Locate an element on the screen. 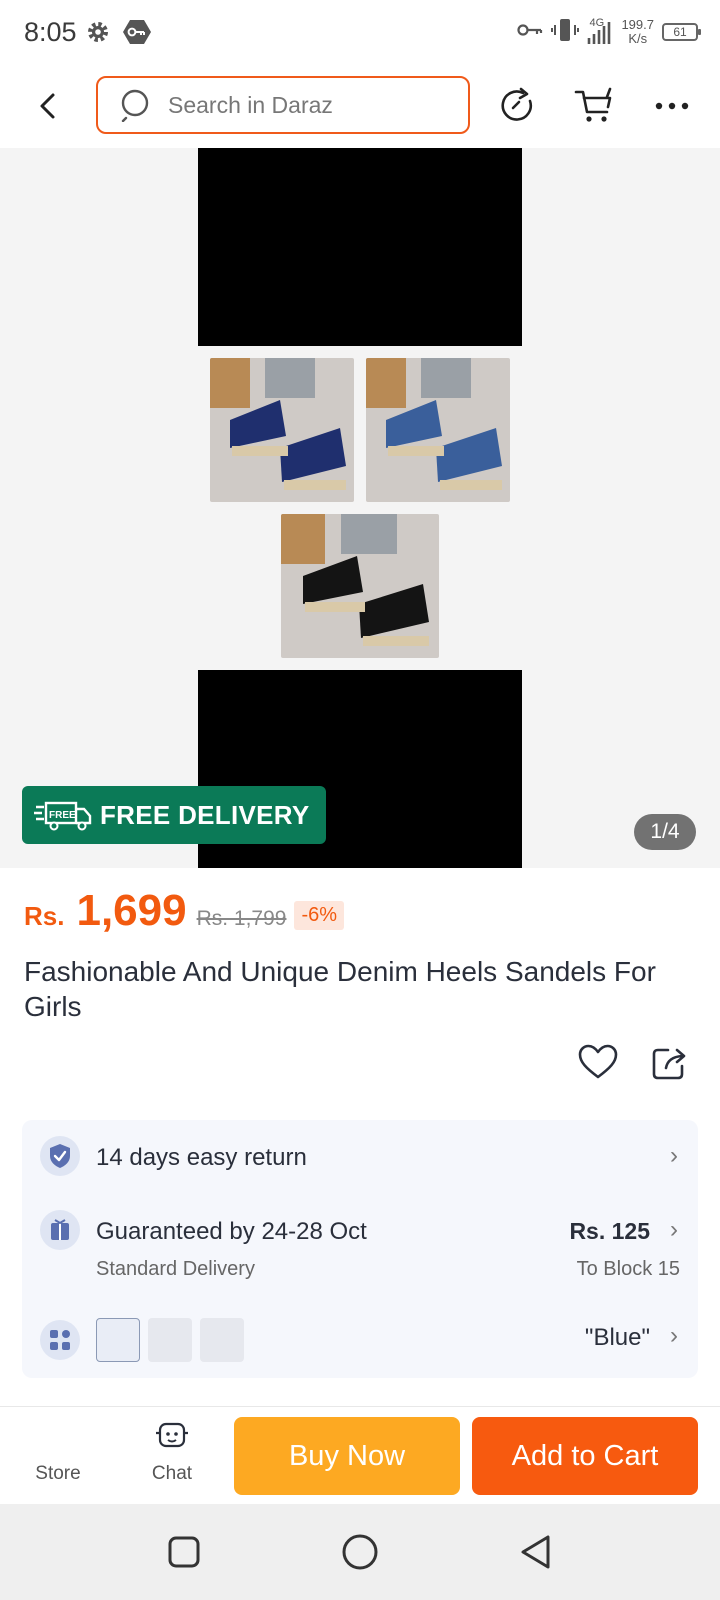 The image size is (720, 1600). truck-free-label: FREE is located at coordinates (62, 815).